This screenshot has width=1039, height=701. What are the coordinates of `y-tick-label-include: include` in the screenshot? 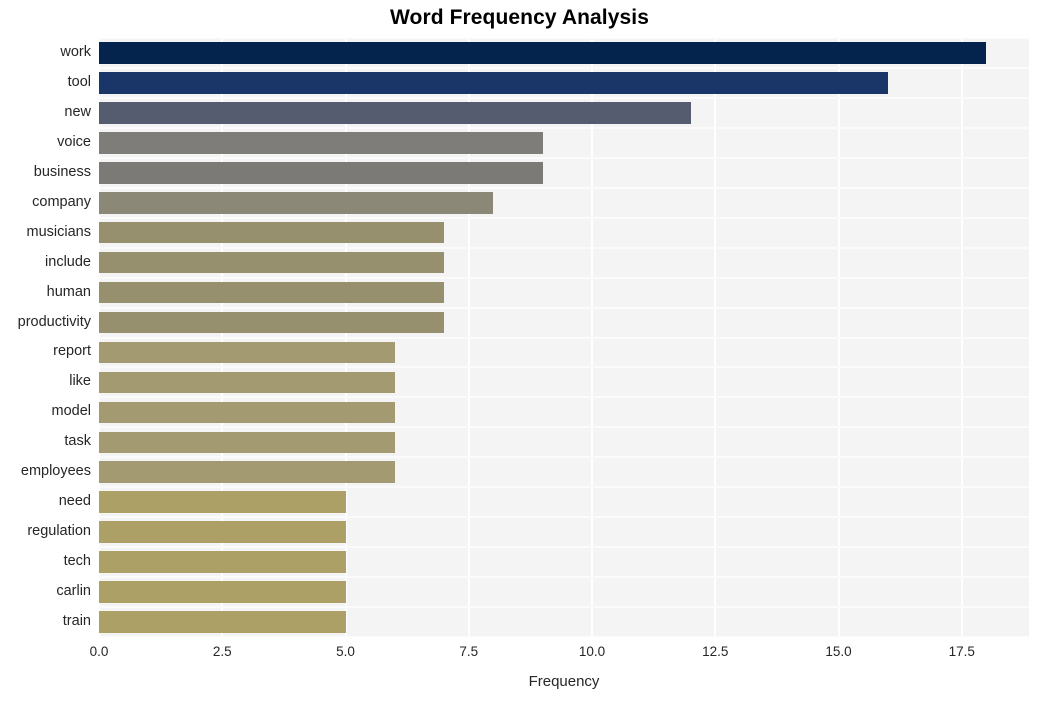 It's located at (68, 261).